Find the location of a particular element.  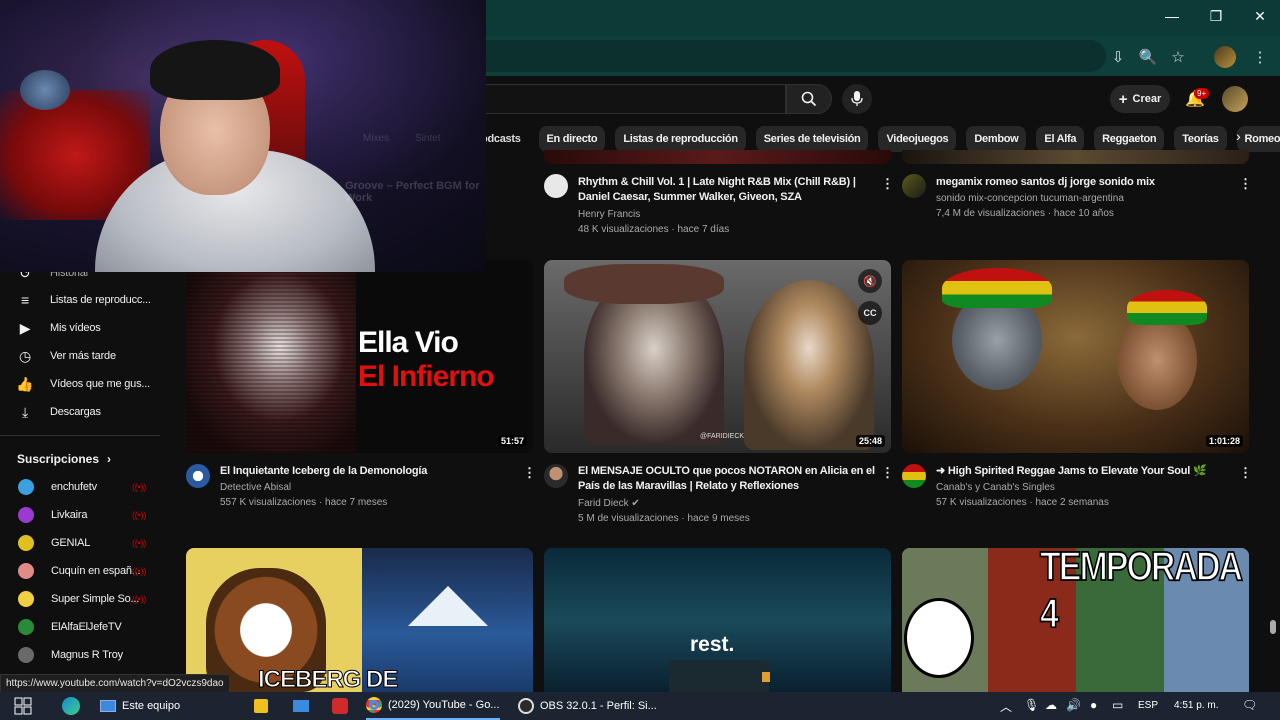

channel-name: Detective Abisal is located at coordinates (255, 487).